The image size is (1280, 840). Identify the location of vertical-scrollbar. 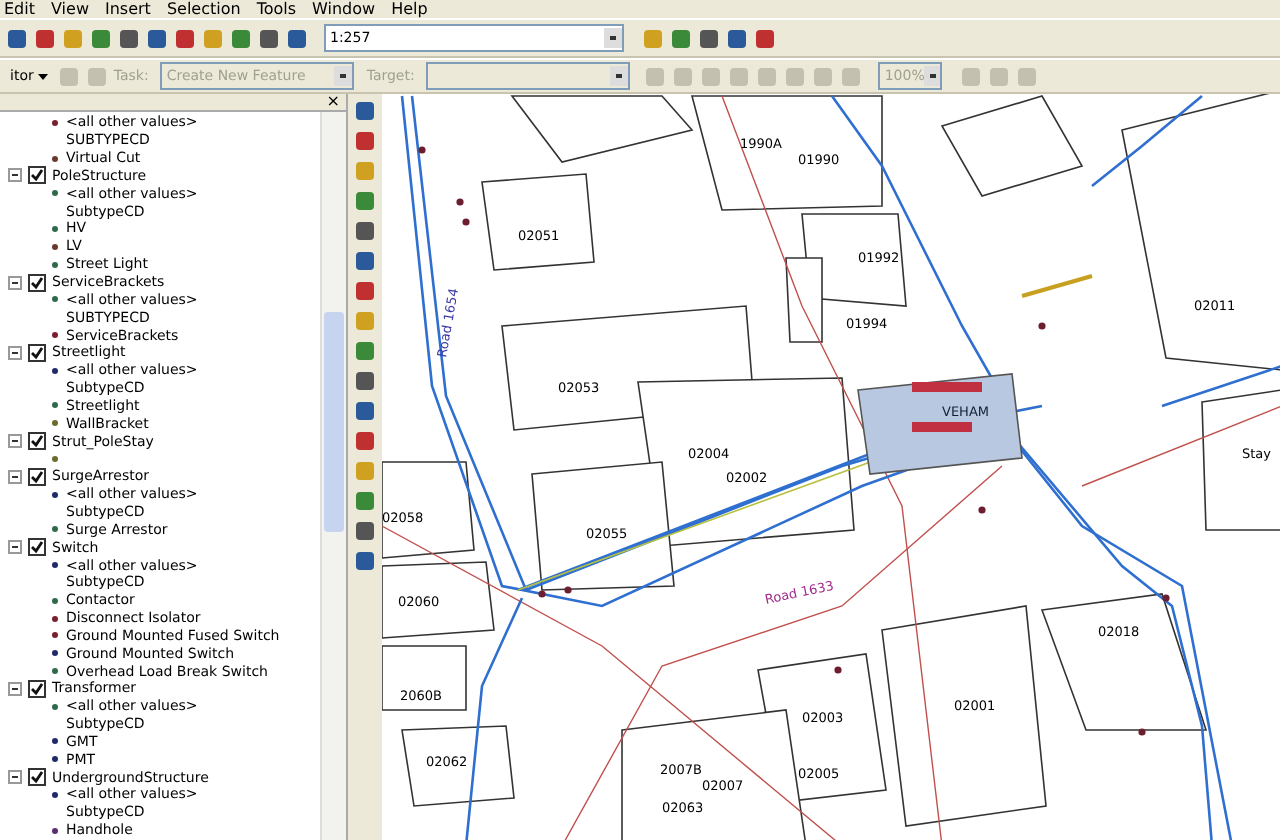
(333, 476).